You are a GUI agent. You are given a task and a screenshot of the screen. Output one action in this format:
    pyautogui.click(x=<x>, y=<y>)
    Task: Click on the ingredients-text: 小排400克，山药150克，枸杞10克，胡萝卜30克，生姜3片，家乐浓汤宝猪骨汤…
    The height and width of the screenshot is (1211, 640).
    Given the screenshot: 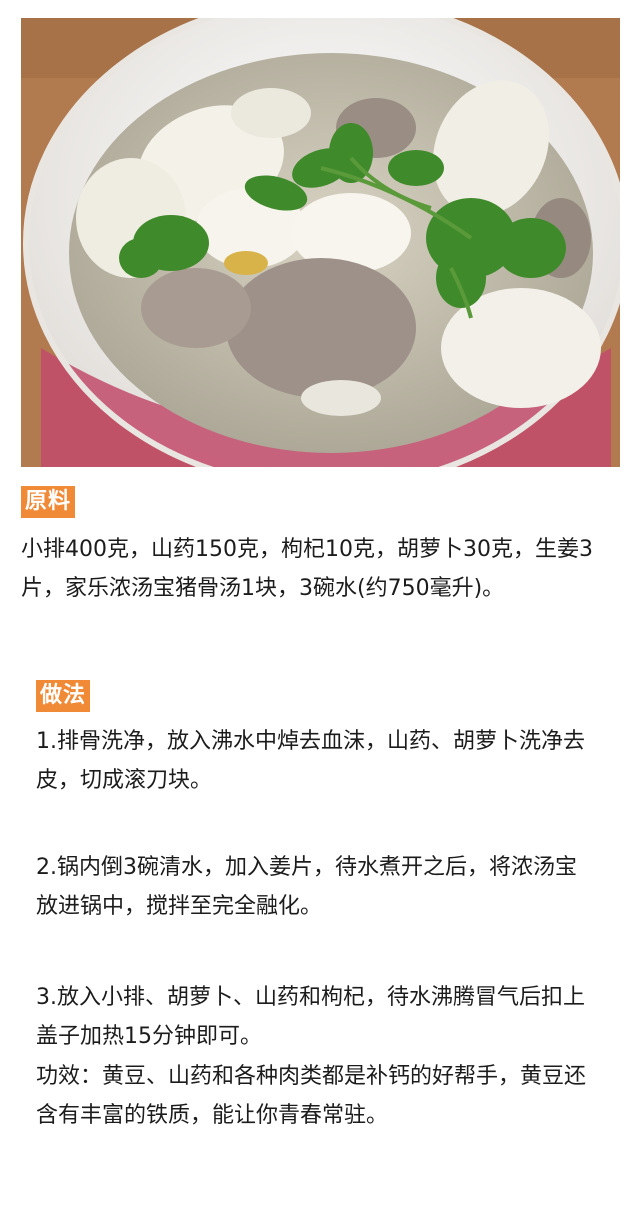 What is the action you would take?
    pyautogui.click(x=307, y=569)
    